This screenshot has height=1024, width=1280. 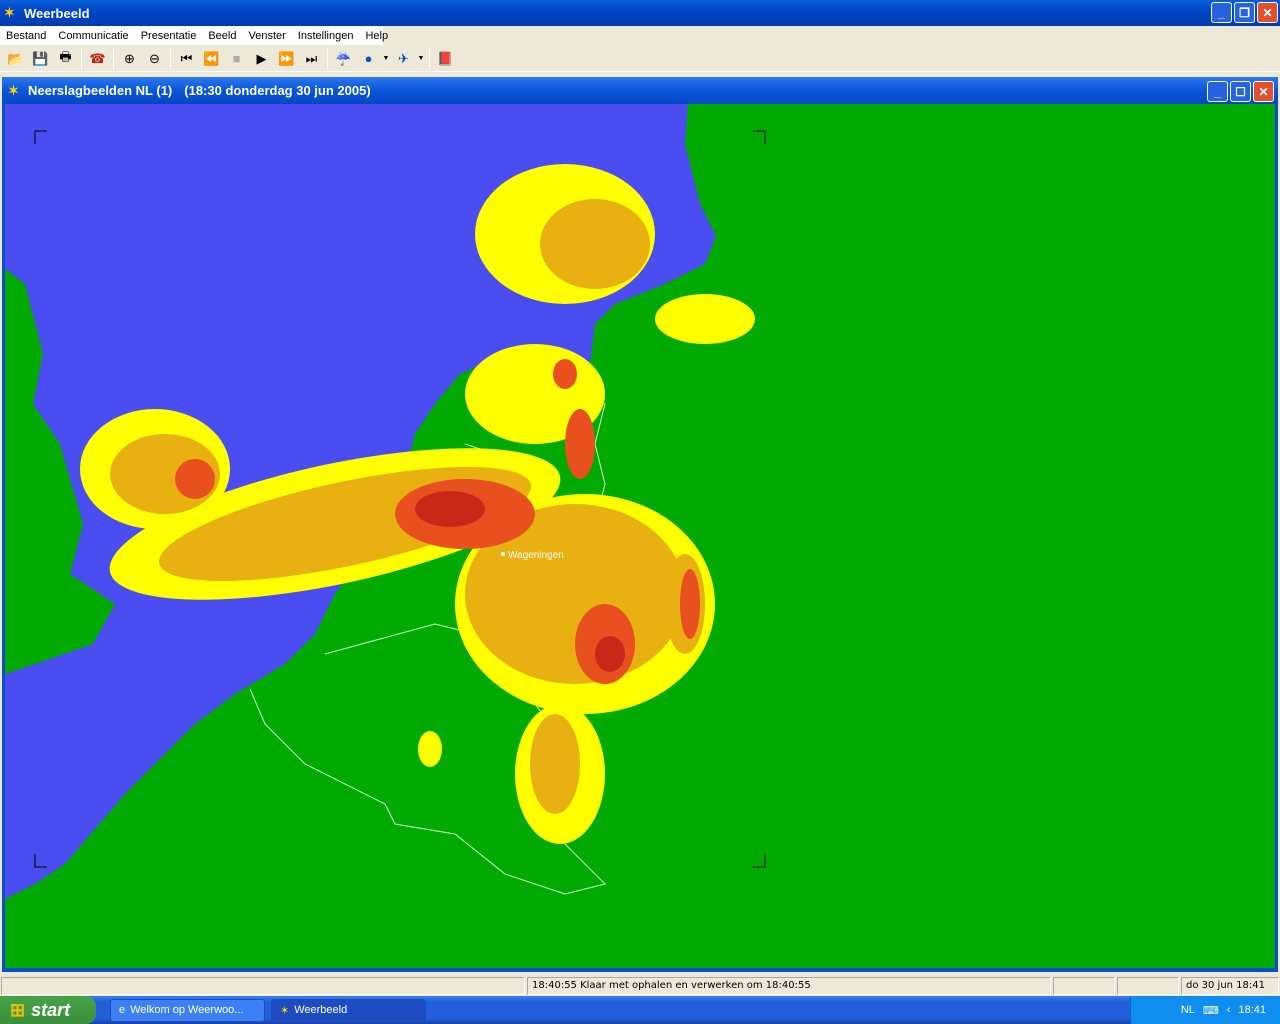 What do you see at coordinates (348, 1010) in the screenshot?
I see `task-weerbeeld: ✶ Weerbeeld` at bounding box center [348, 1010].